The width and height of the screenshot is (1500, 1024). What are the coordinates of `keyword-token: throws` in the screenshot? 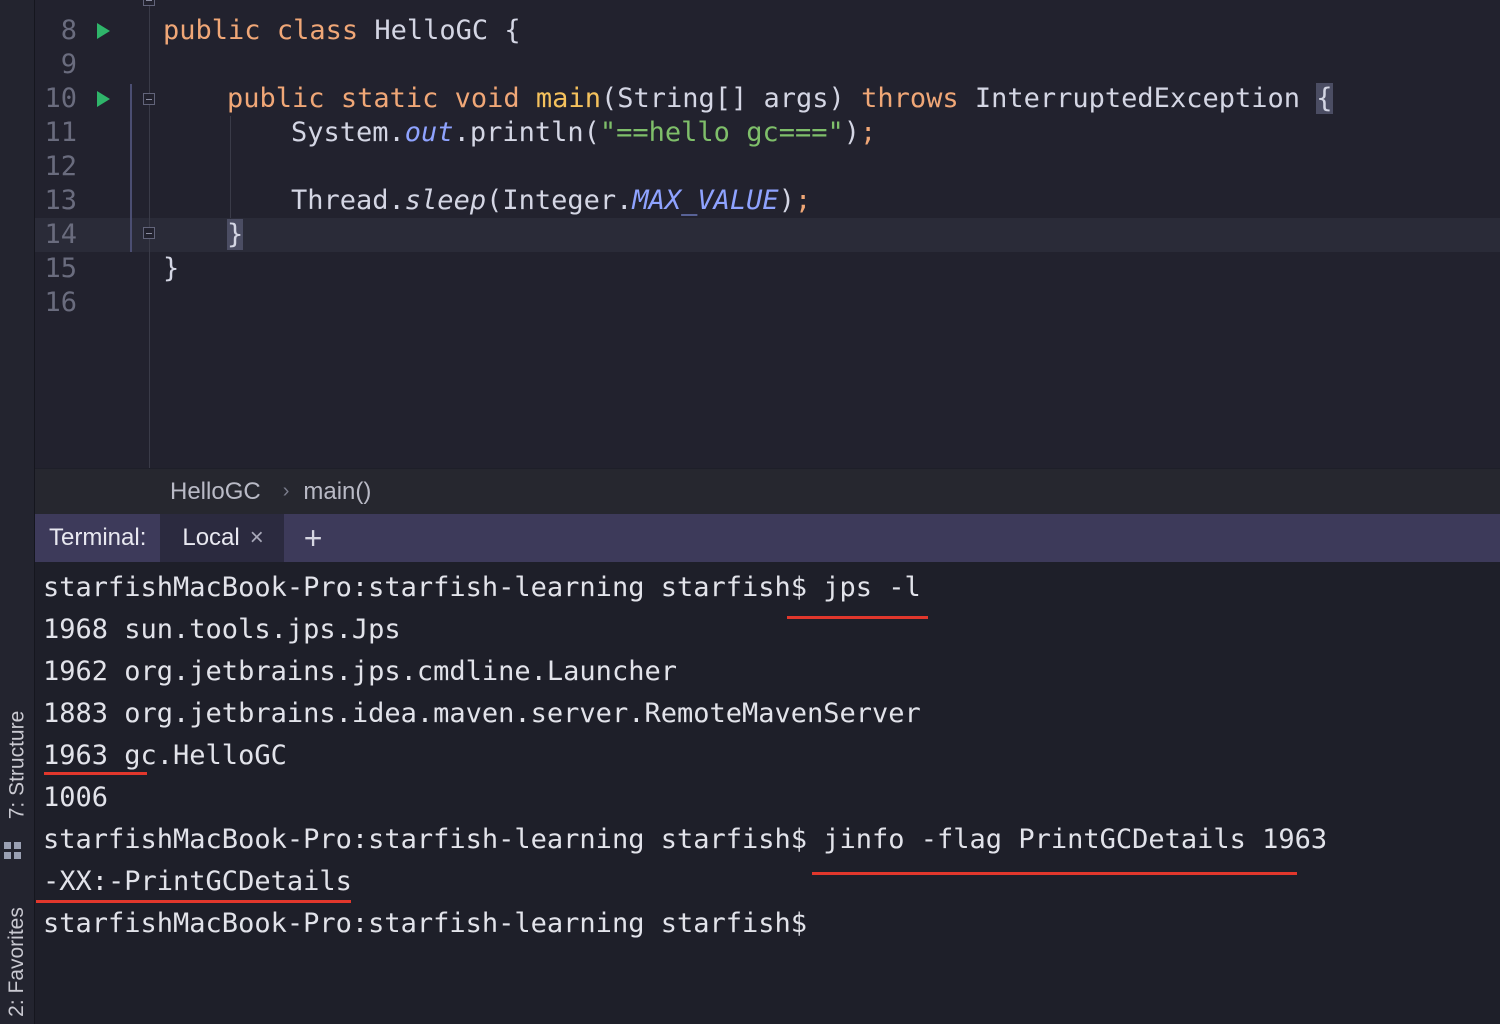 It's located at (910, 98).